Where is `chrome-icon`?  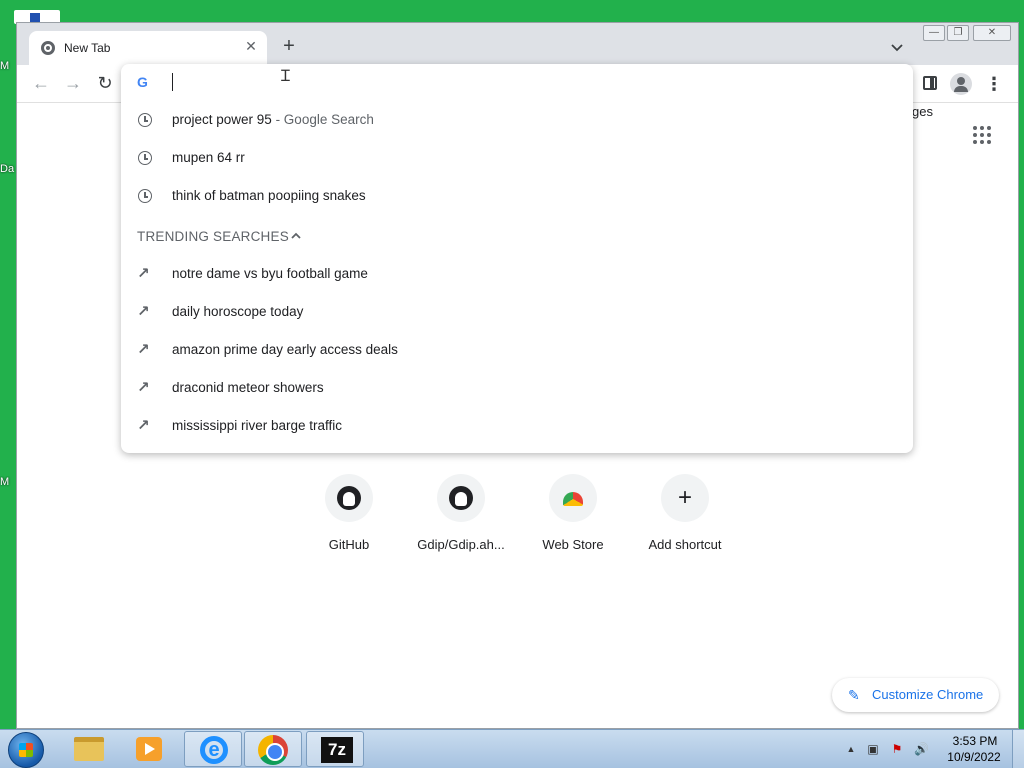 chrome-icon is located at coordinates (273, 750).